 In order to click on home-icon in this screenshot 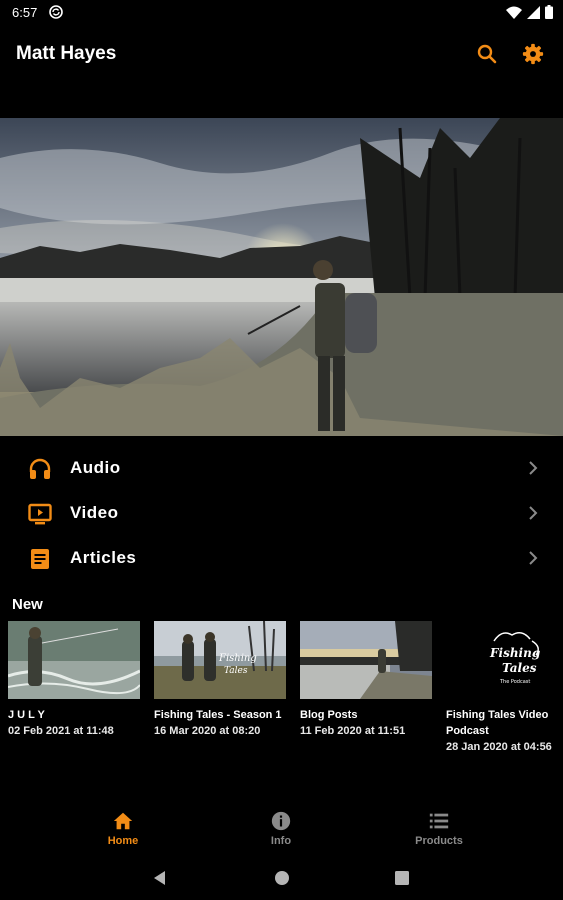, I will do `click(123, 821)`.